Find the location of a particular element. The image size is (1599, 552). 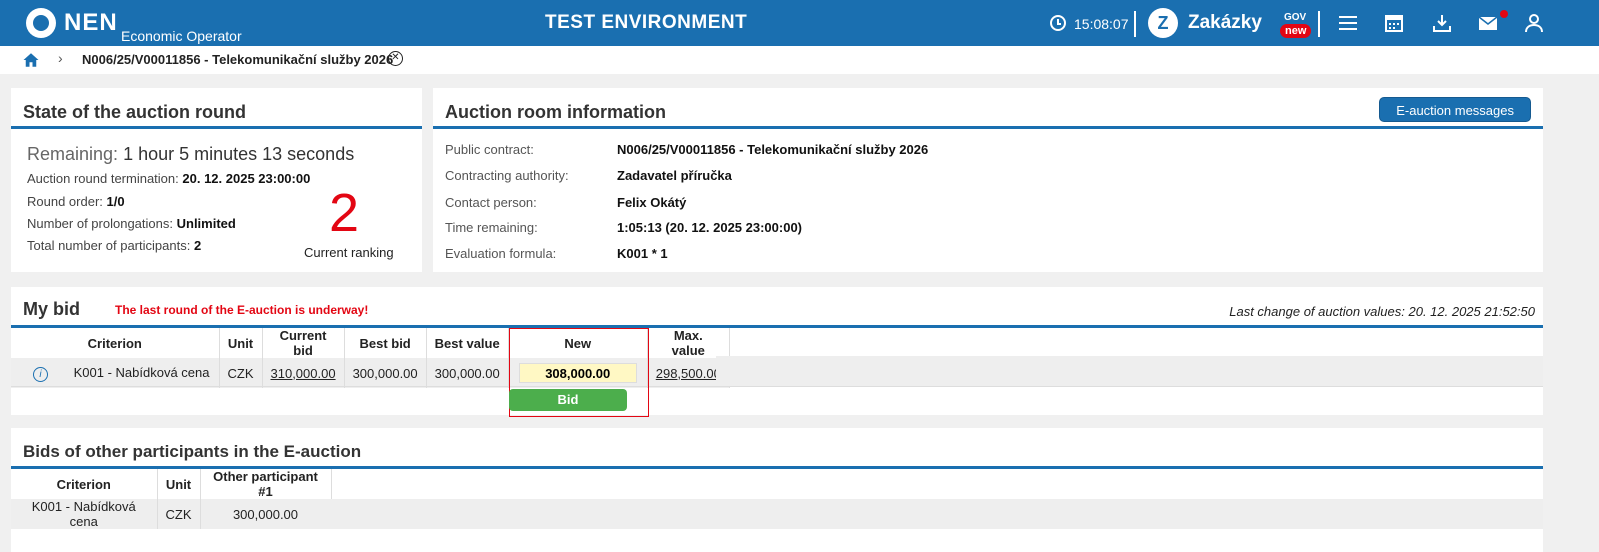

zakazky-link: Zakázky is located at coordinates (1225, 23).